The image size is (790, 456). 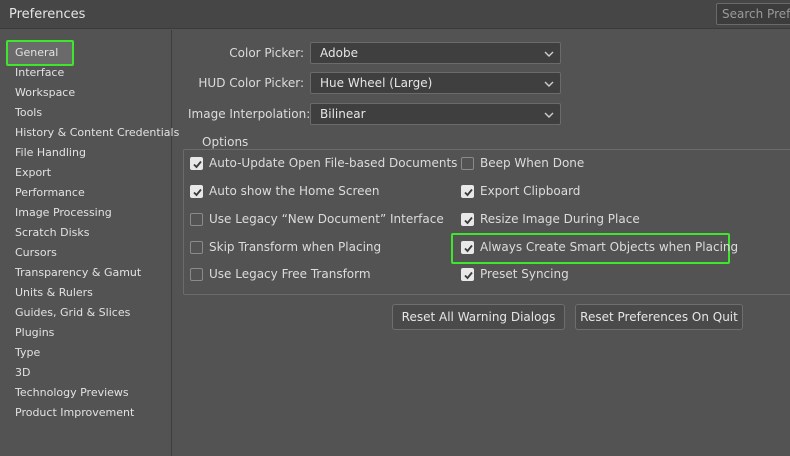 I want to click on auto-update-checkbox, so click(x=196, y=163).